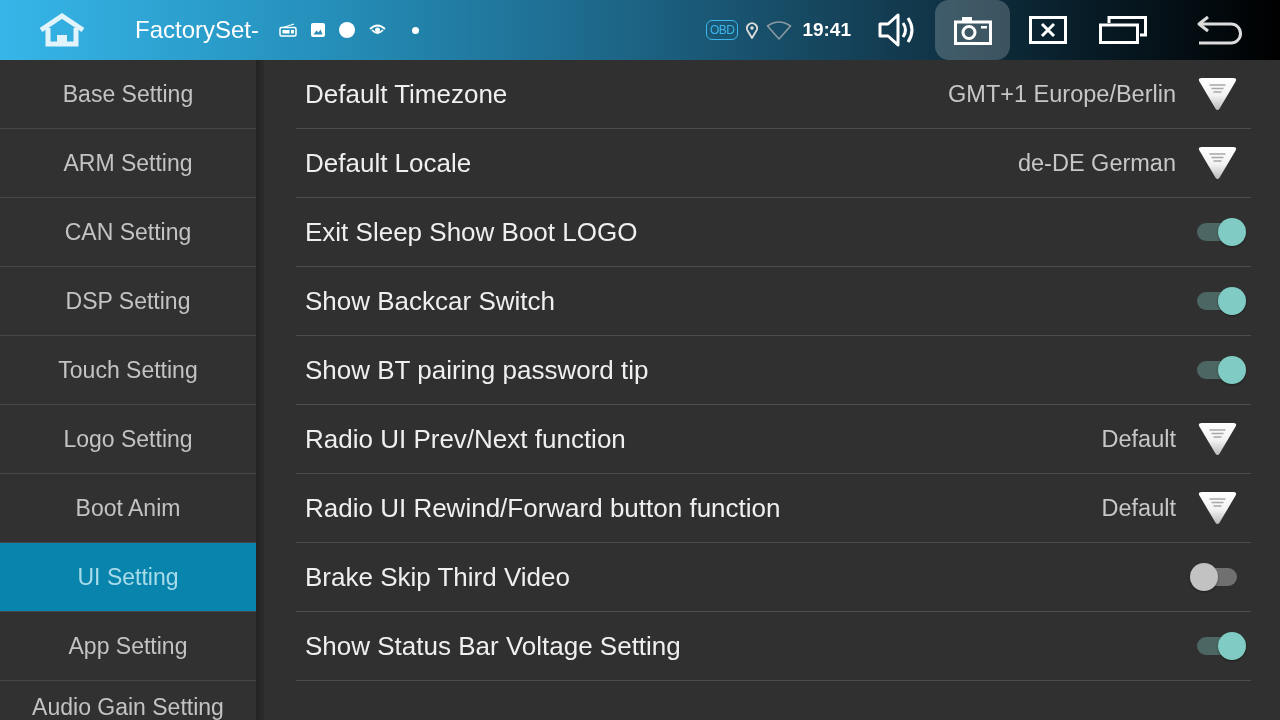 This screenshot has width=1280, height=720. Describe the element at coordinates (543, 508) in the screenshot. I see `setting-label: Radio UI Rewind/Forward button function` at that location.